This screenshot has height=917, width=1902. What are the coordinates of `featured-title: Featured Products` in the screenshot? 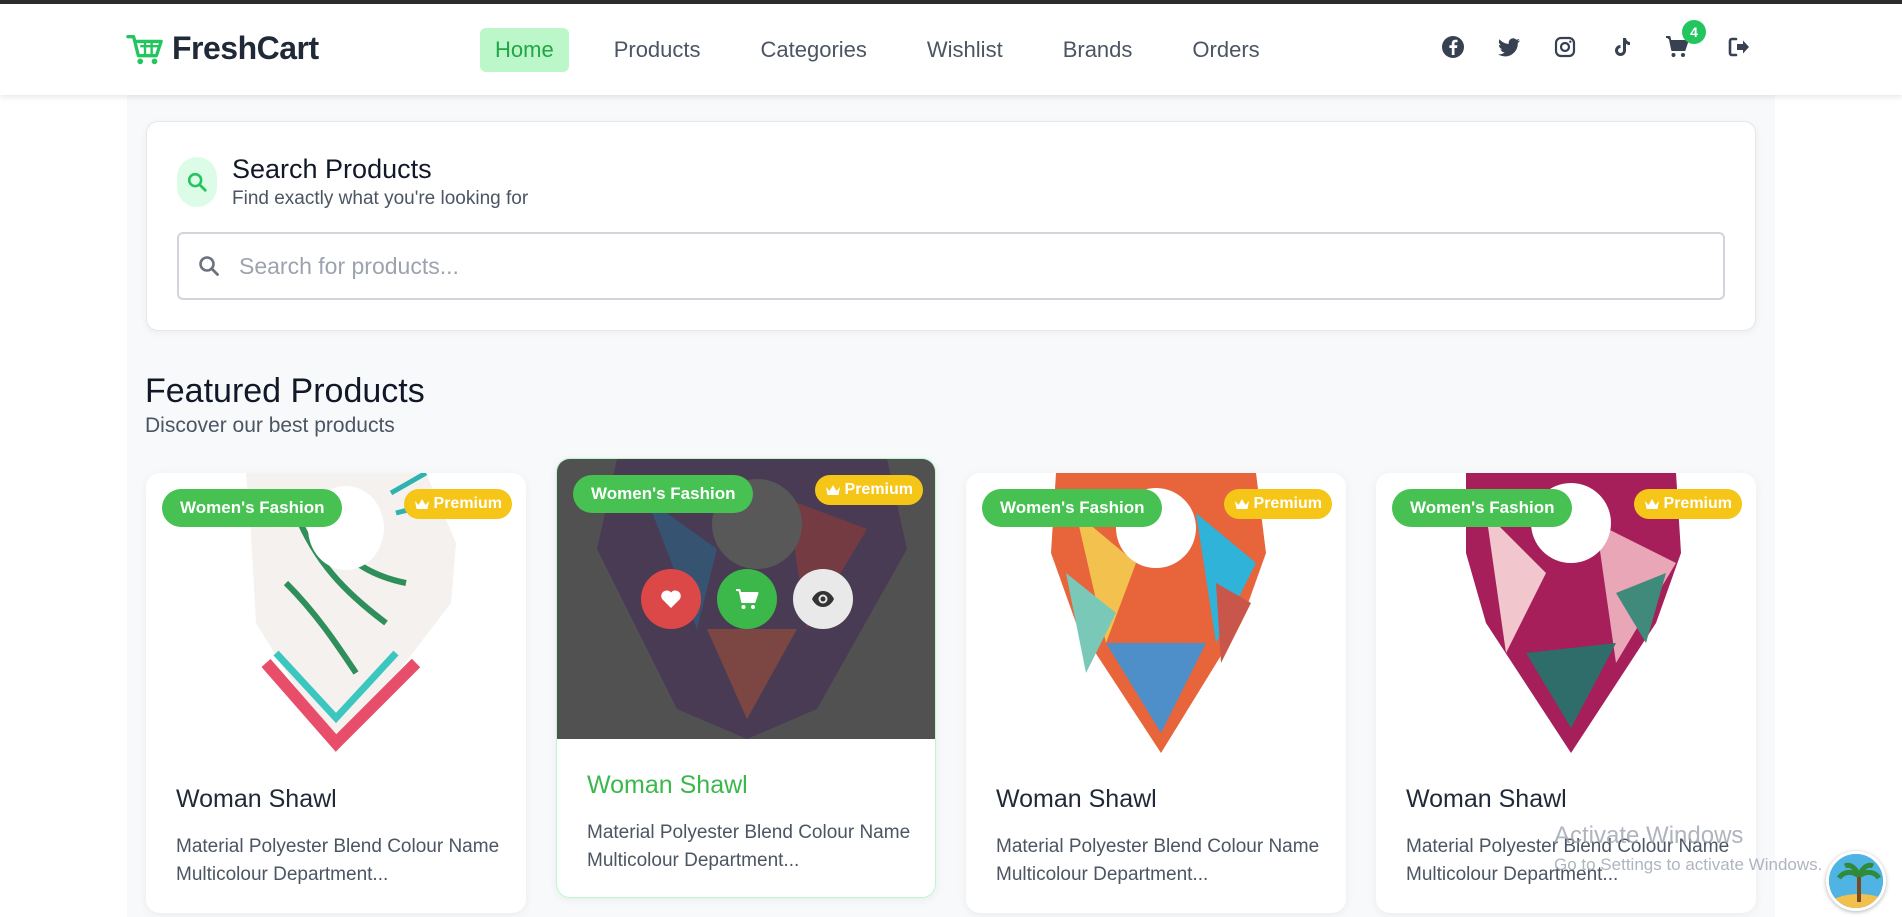 It's located at (285, 391).